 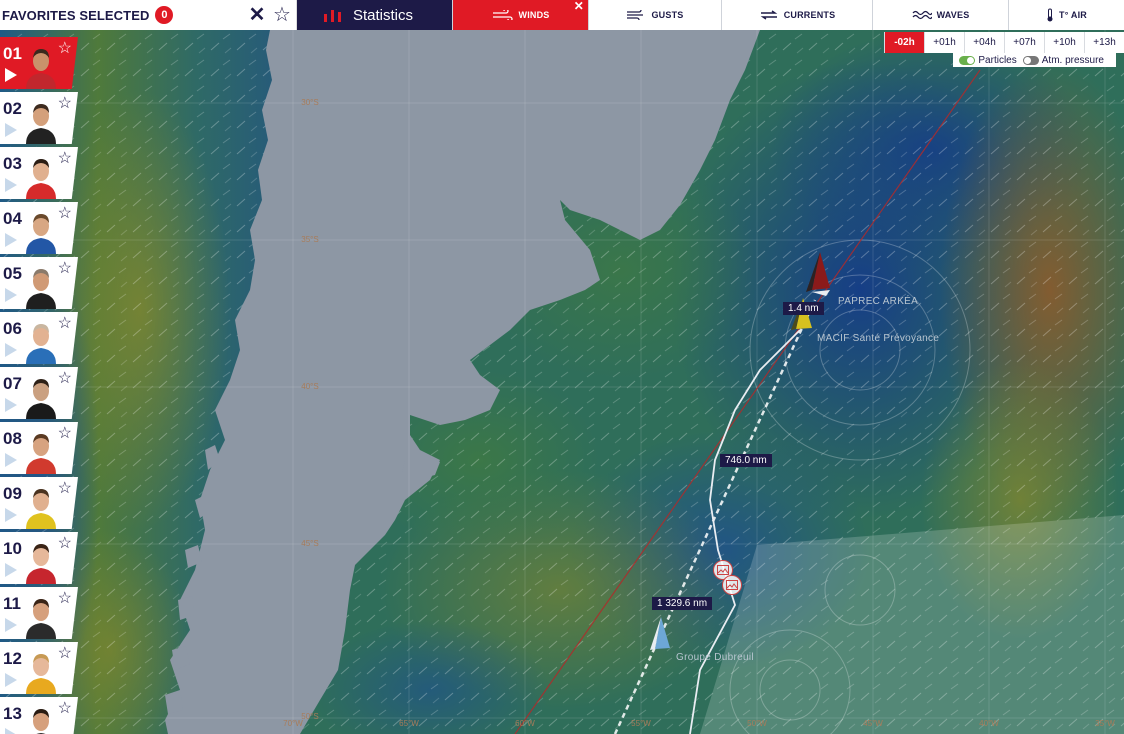 I want to click on skipper-rank: 12, so click(x=12, y=658).